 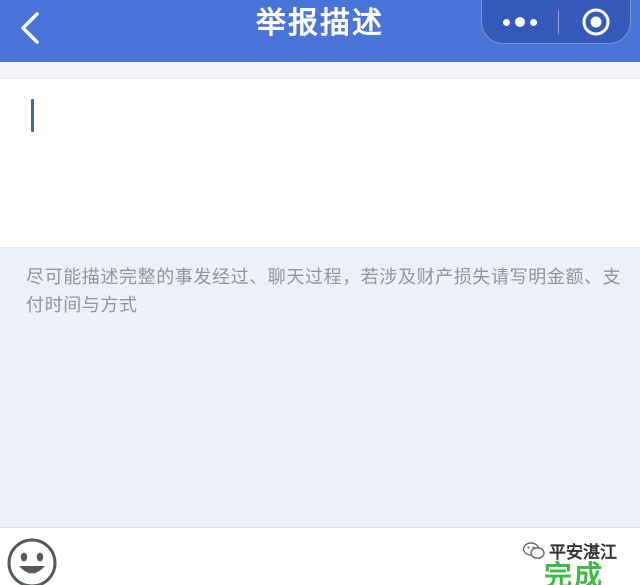 I want to click on mini-program-capsule, so click(x=556, y=22).